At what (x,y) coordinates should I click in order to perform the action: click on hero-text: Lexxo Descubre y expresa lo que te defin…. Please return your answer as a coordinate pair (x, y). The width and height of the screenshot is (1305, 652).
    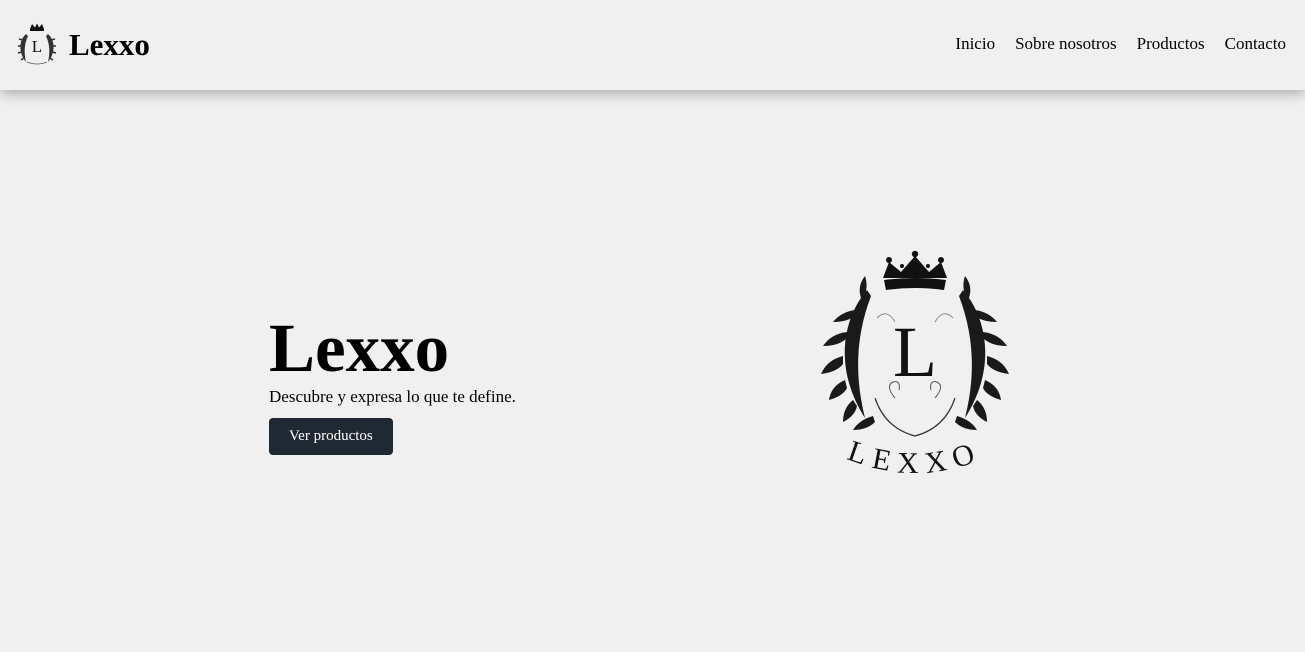
    Looking at the image, I should click on (392, 382).